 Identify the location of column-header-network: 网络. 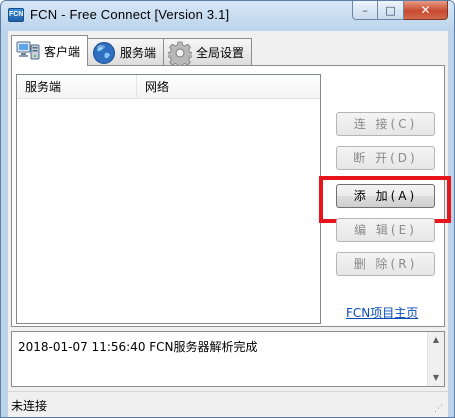
(228, 87).